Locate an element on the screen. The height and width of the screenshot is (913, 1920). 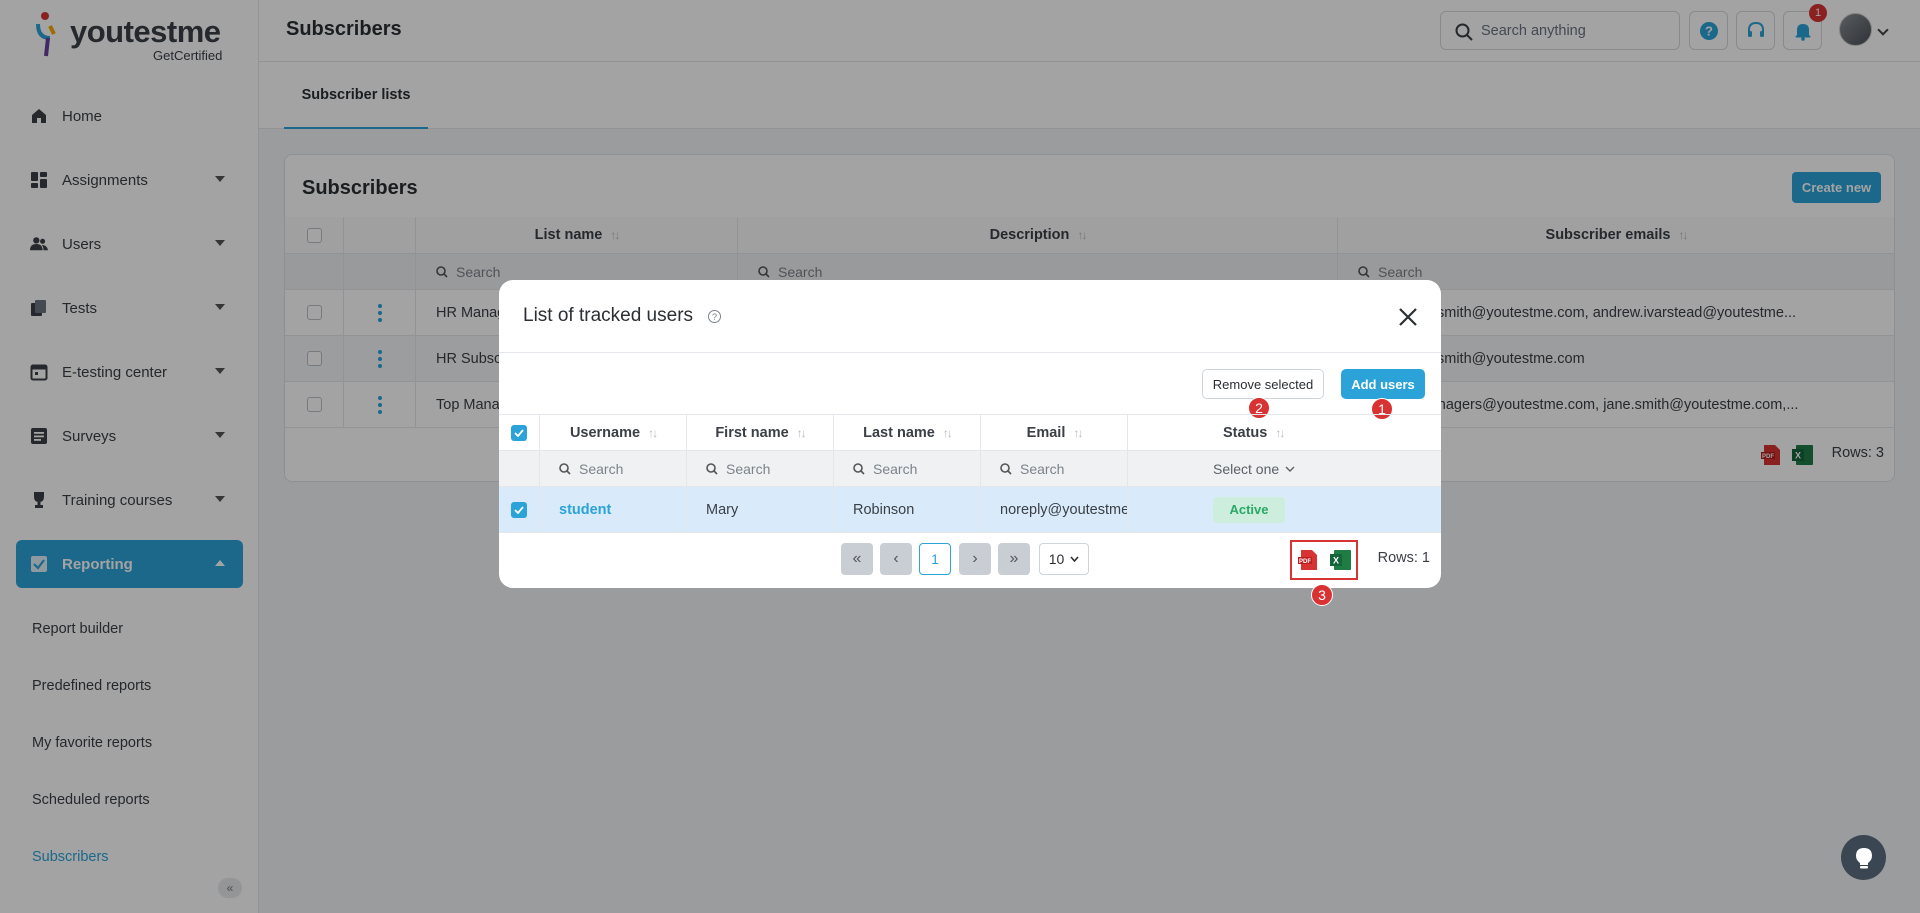
add-users-button: Add users is located at coordinates (1383, 384).